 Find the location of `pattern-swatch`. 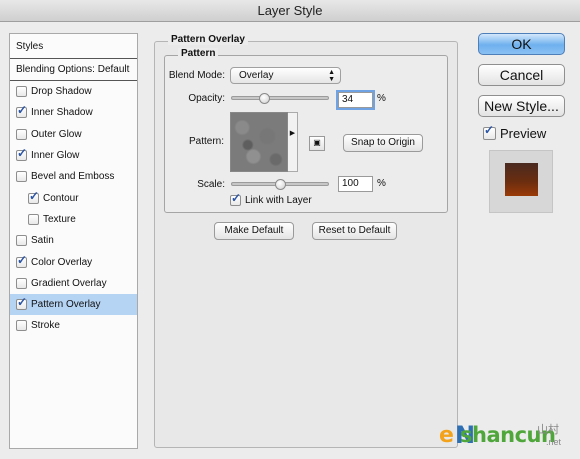

pattern-swatch is located at coordinates (259, 142).